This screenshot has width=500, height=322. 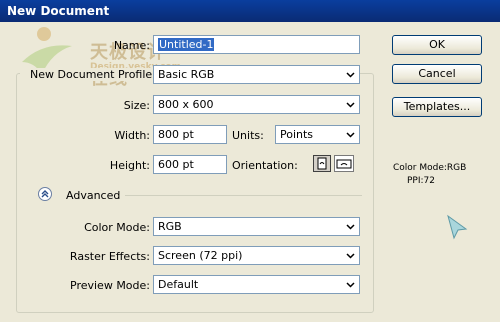 What do you see at coordinates (93, 195) in the screenshot?
I see `advanced-label: Advanced` at bounding box center [93, 195].